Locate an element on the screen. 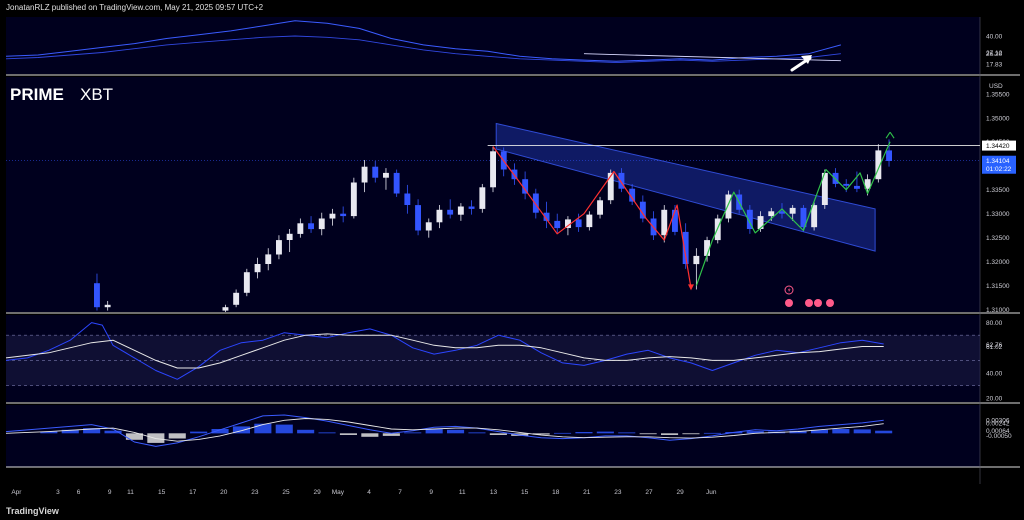 The width and height of the screenshot is (1024, 520). date-label-17: 15 is located at coordinates (525, 492).